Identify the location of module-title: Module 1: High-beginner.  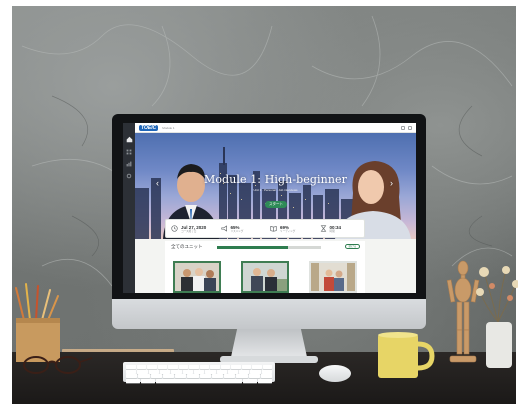
(275, 179).